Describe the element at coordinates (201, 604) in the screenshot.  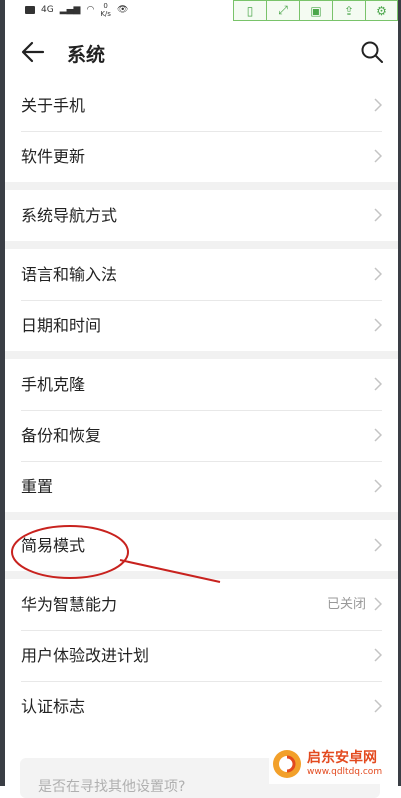
I see `row-huawei-intelligence: 华为智慧能力 已关闭` at that location.